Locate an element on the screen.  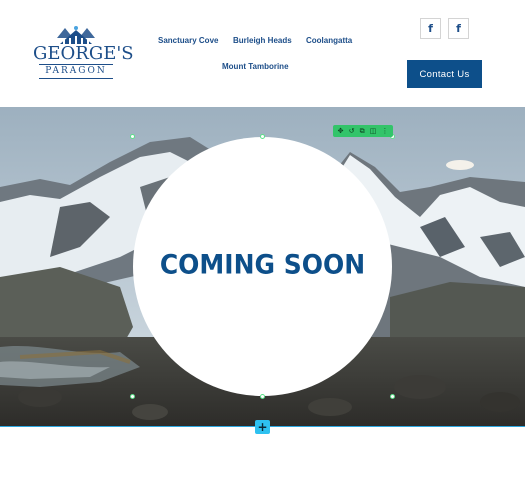
nav-item-burleigh-heads: Burleigh Heads is located at coordinates (262, 40).